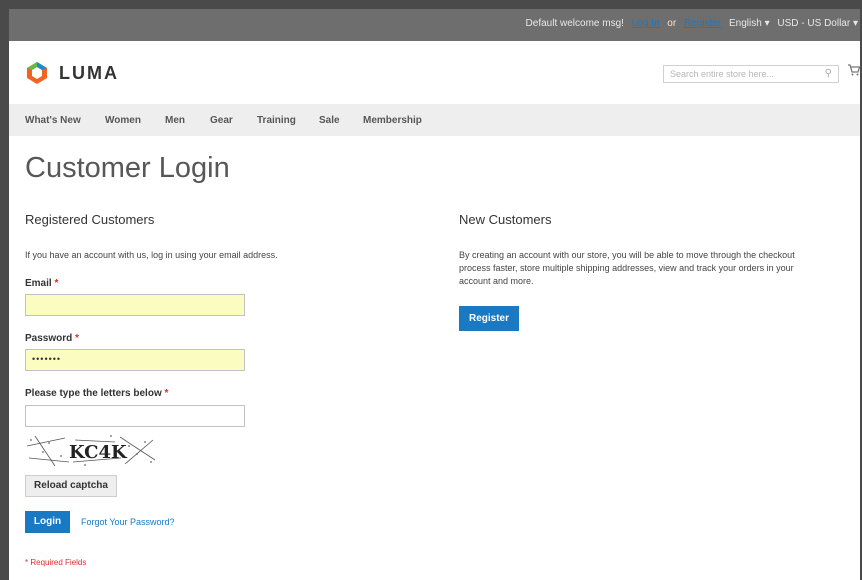 This screenshot has width=862, height=580. What do you see at coordinates (56, 562) in the screenshot?
I see `required-fields-note: * Required Fields` at bounding box center [56, 562].